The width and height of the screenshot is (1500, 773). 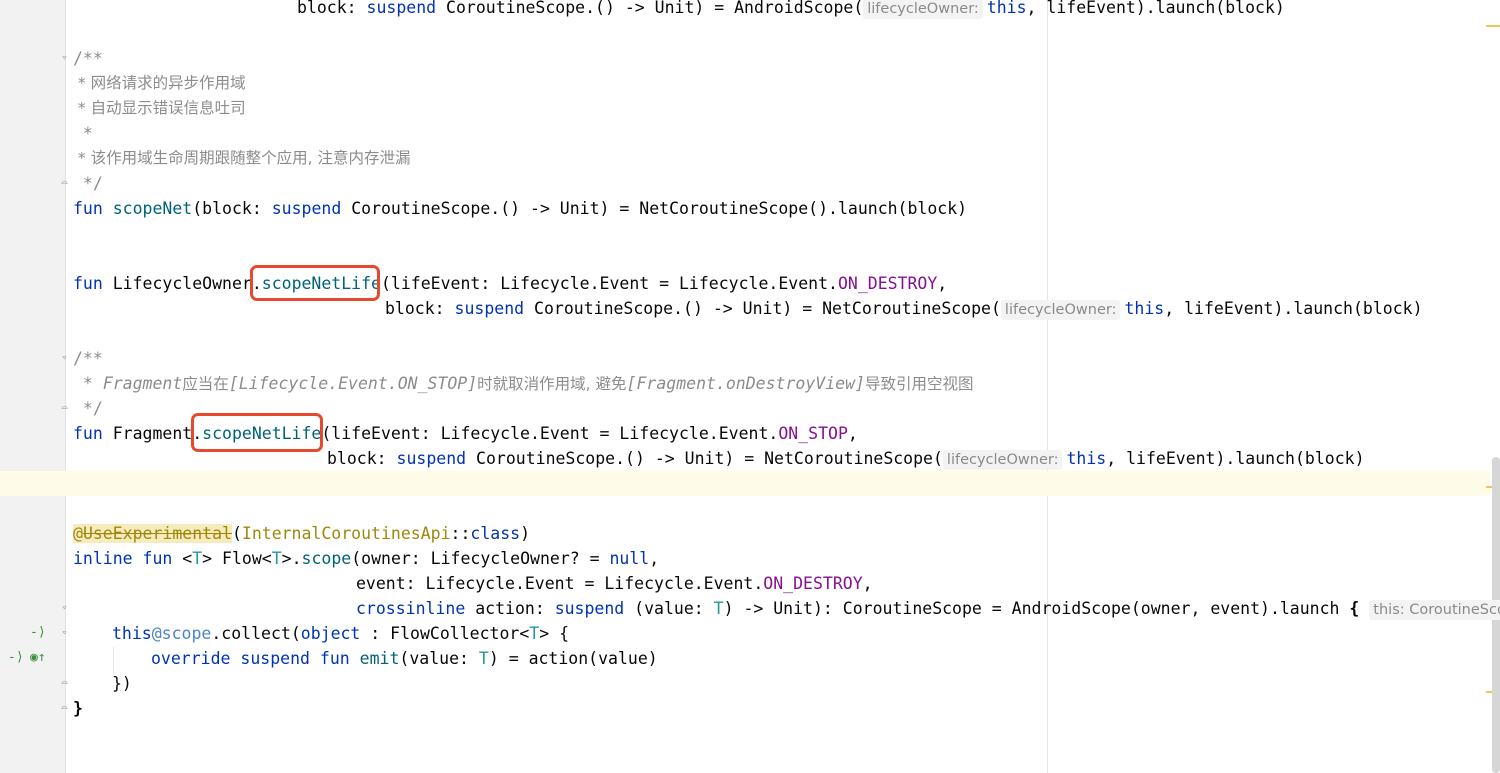 I want to click on error-stripe-mark, so click(x=1493, y=26).